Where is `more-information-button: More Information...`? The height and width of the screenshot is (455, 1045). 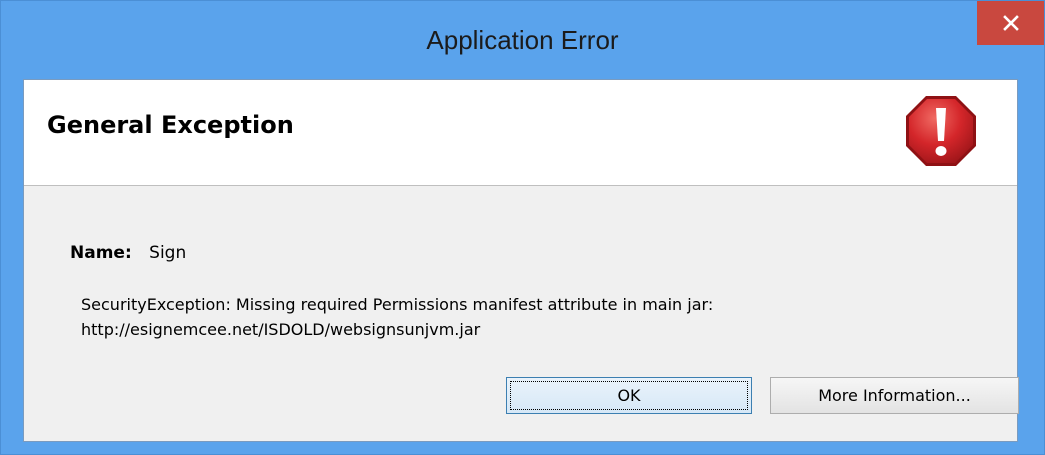
more-information-button: More Information... is located at coordinates (894, 395).